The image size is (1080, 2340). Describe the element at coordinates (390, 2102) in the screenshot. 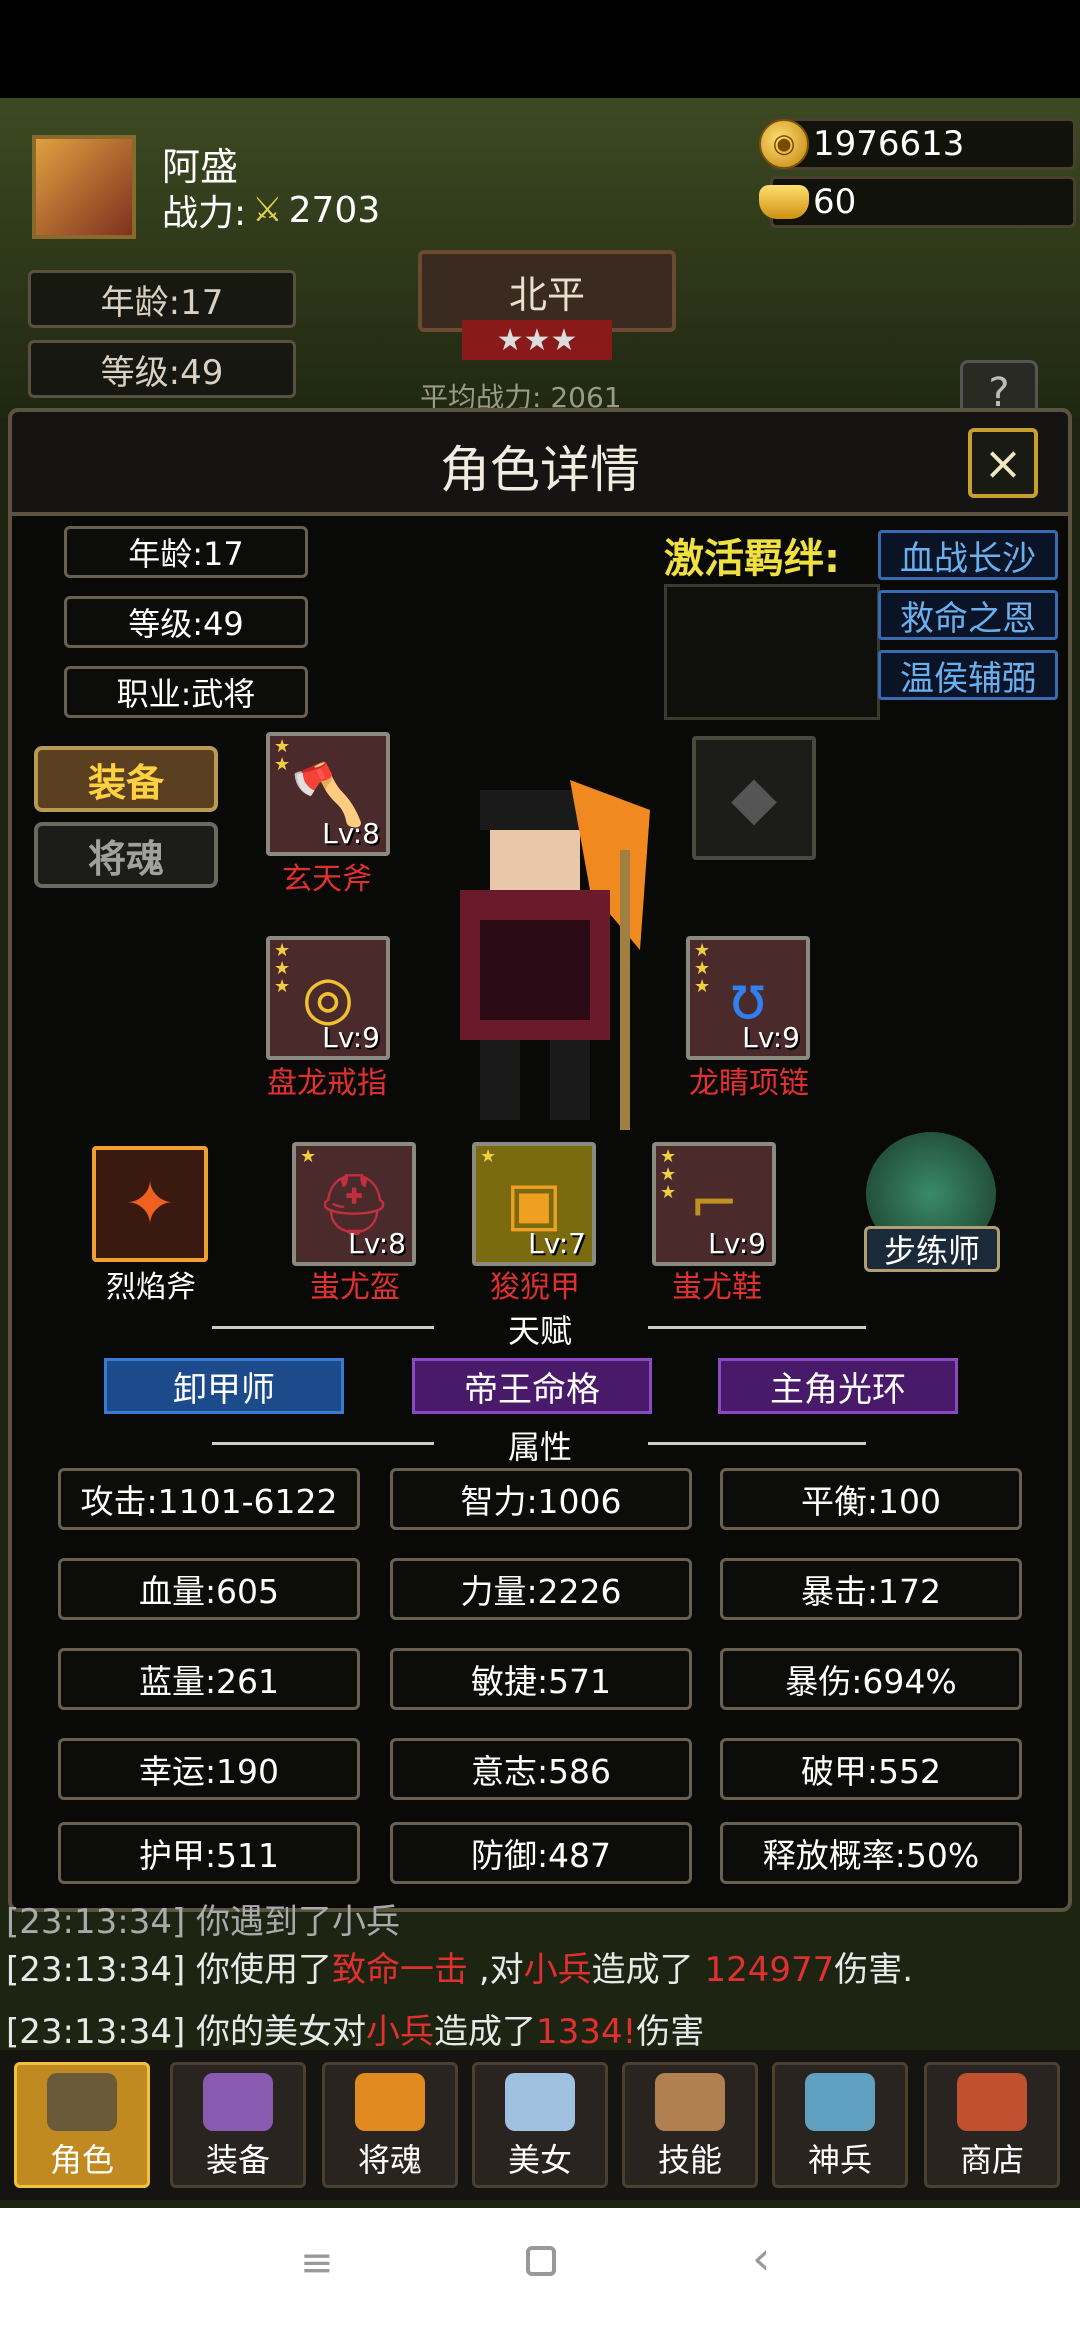

I see `flame-icon` at that location.